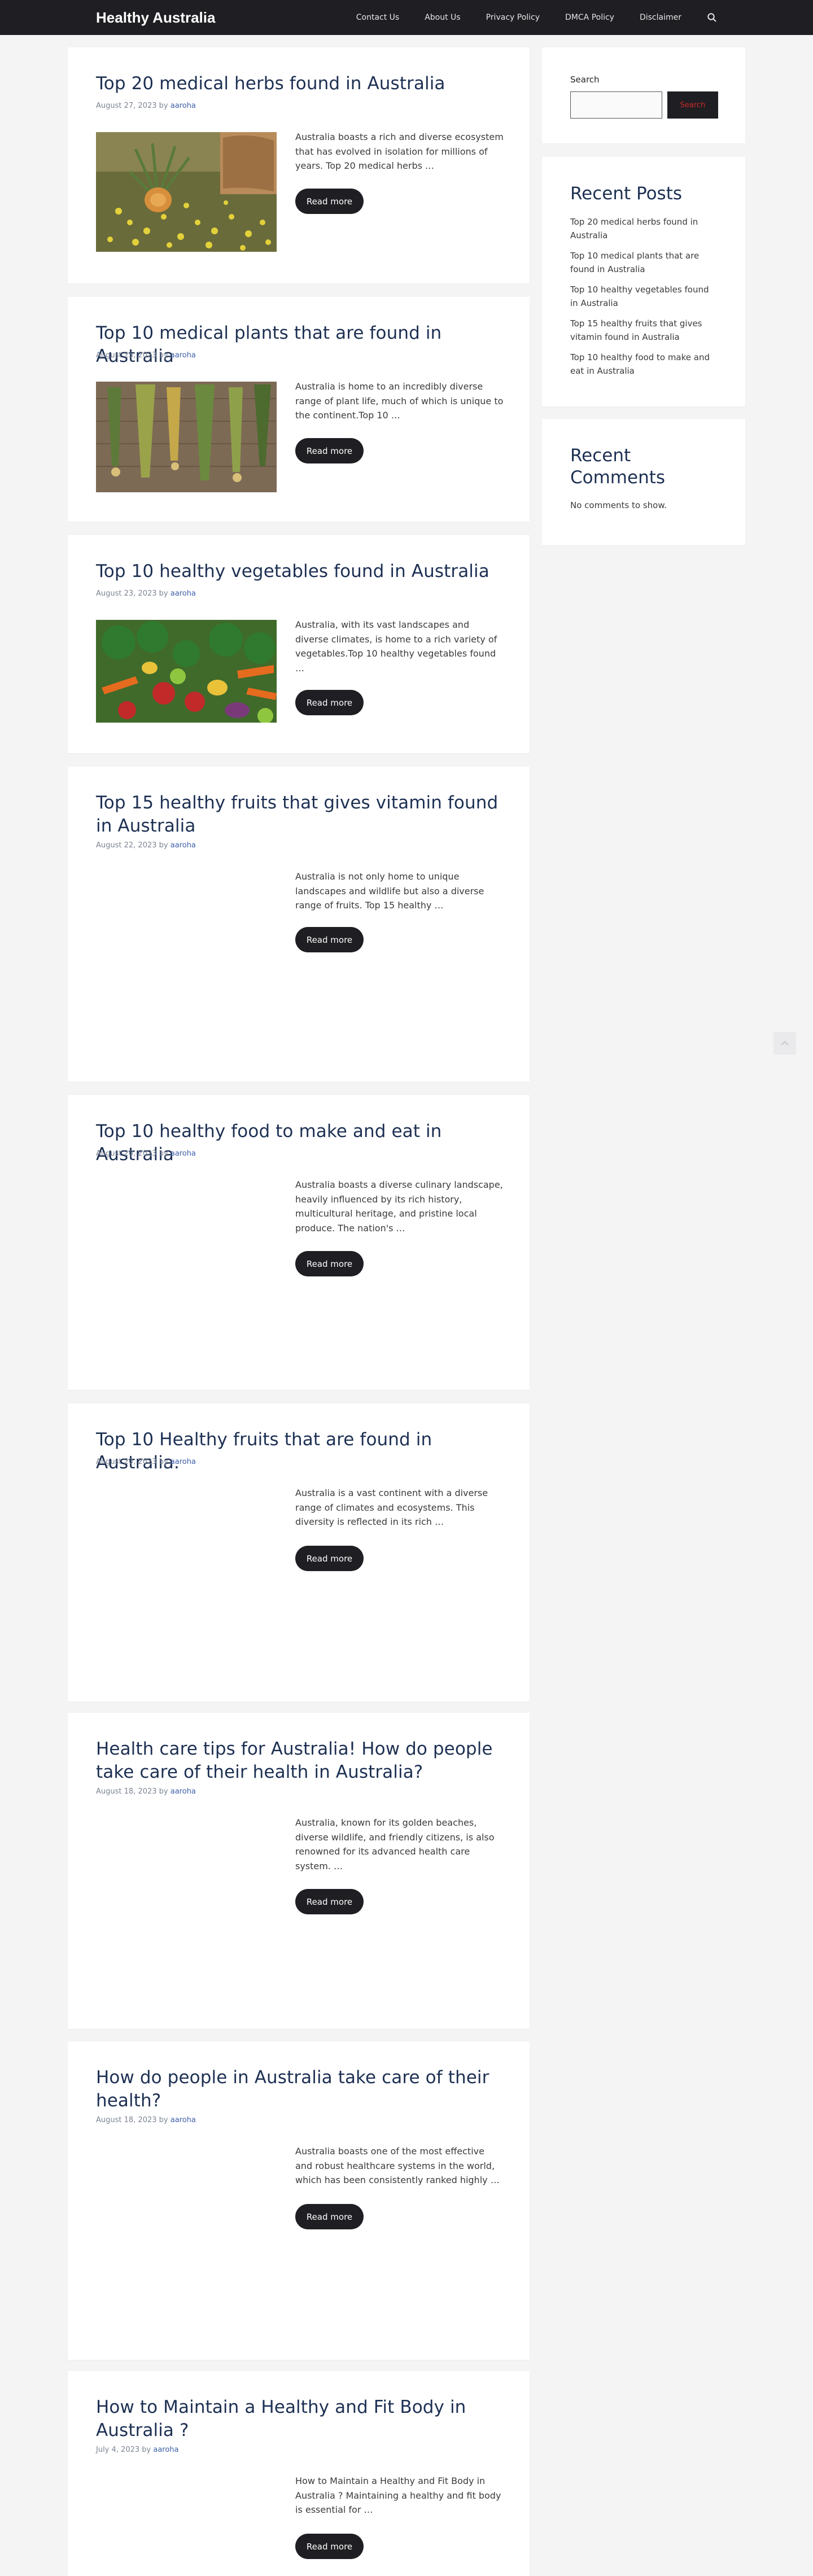 The image size is (813, 2576). What do you see at coordinates (117, 2450) in the screenshot?
I see `post-date: July 4, 2023` at bounding box center [117, 2450].